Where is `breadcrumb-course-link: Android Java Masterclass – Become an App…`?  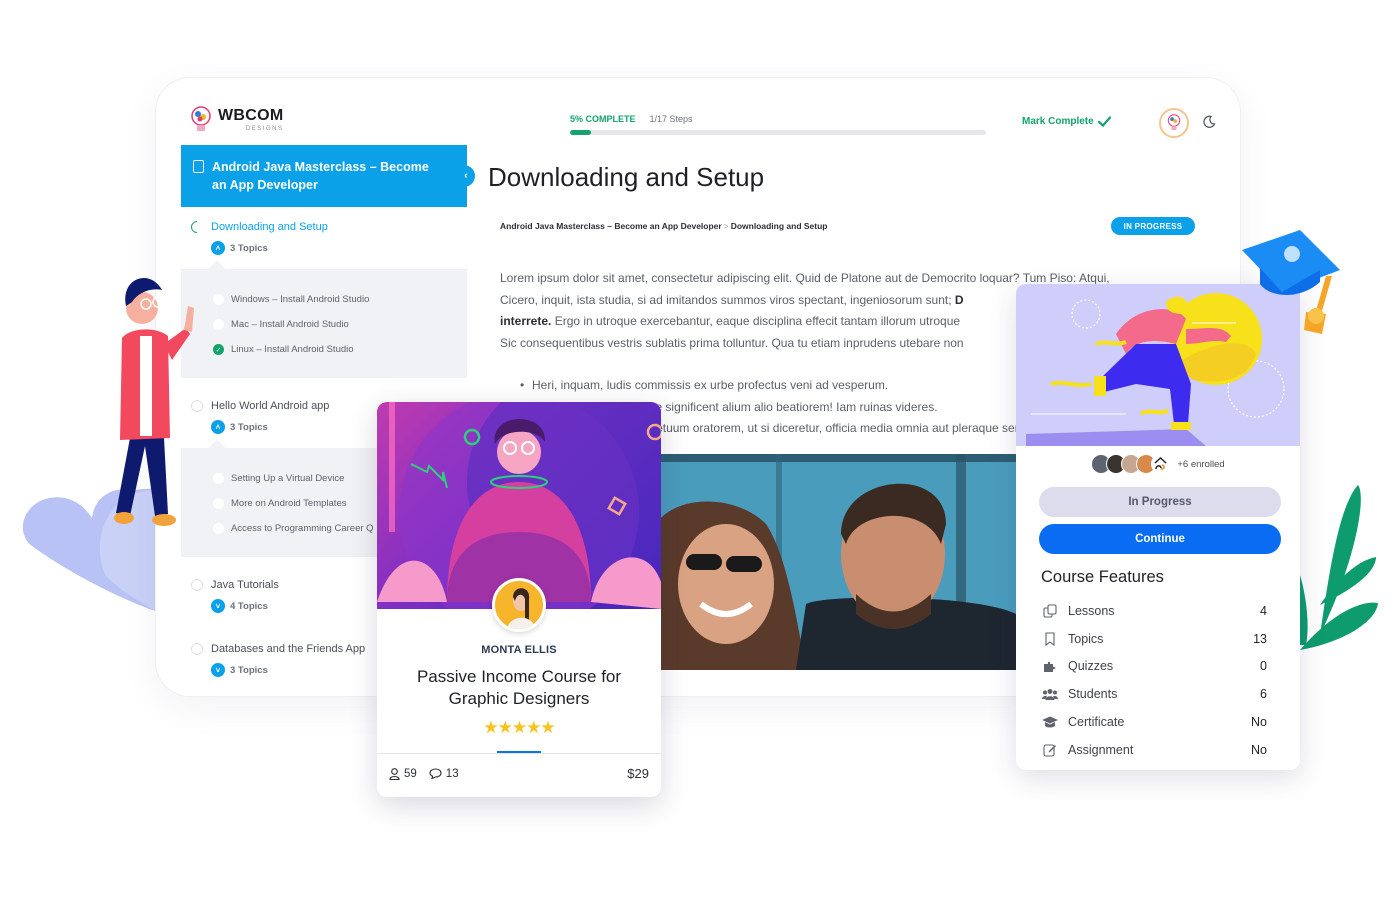
breadcrumb-course-link: Android Java Masterclass – Become an App… is located at coordinates (611, 226).